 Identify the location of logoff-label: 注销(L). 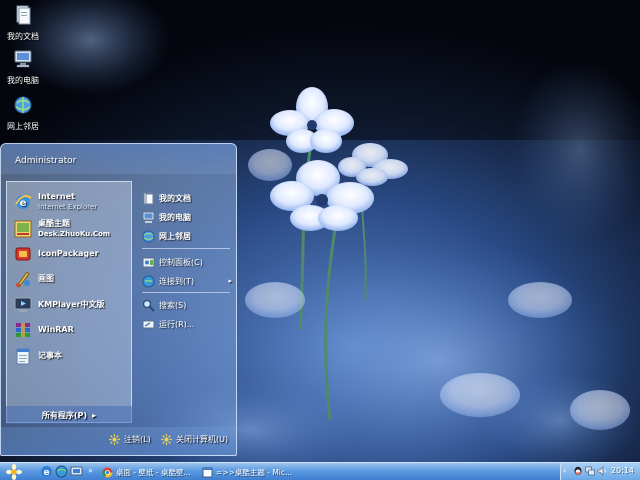
(137, 439).